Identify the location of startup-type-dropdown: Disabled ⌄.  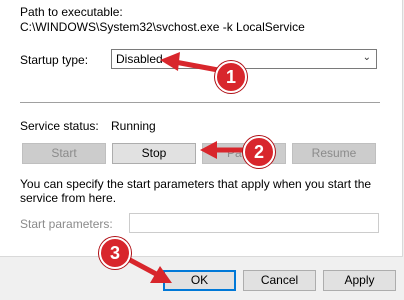
(244, 59).